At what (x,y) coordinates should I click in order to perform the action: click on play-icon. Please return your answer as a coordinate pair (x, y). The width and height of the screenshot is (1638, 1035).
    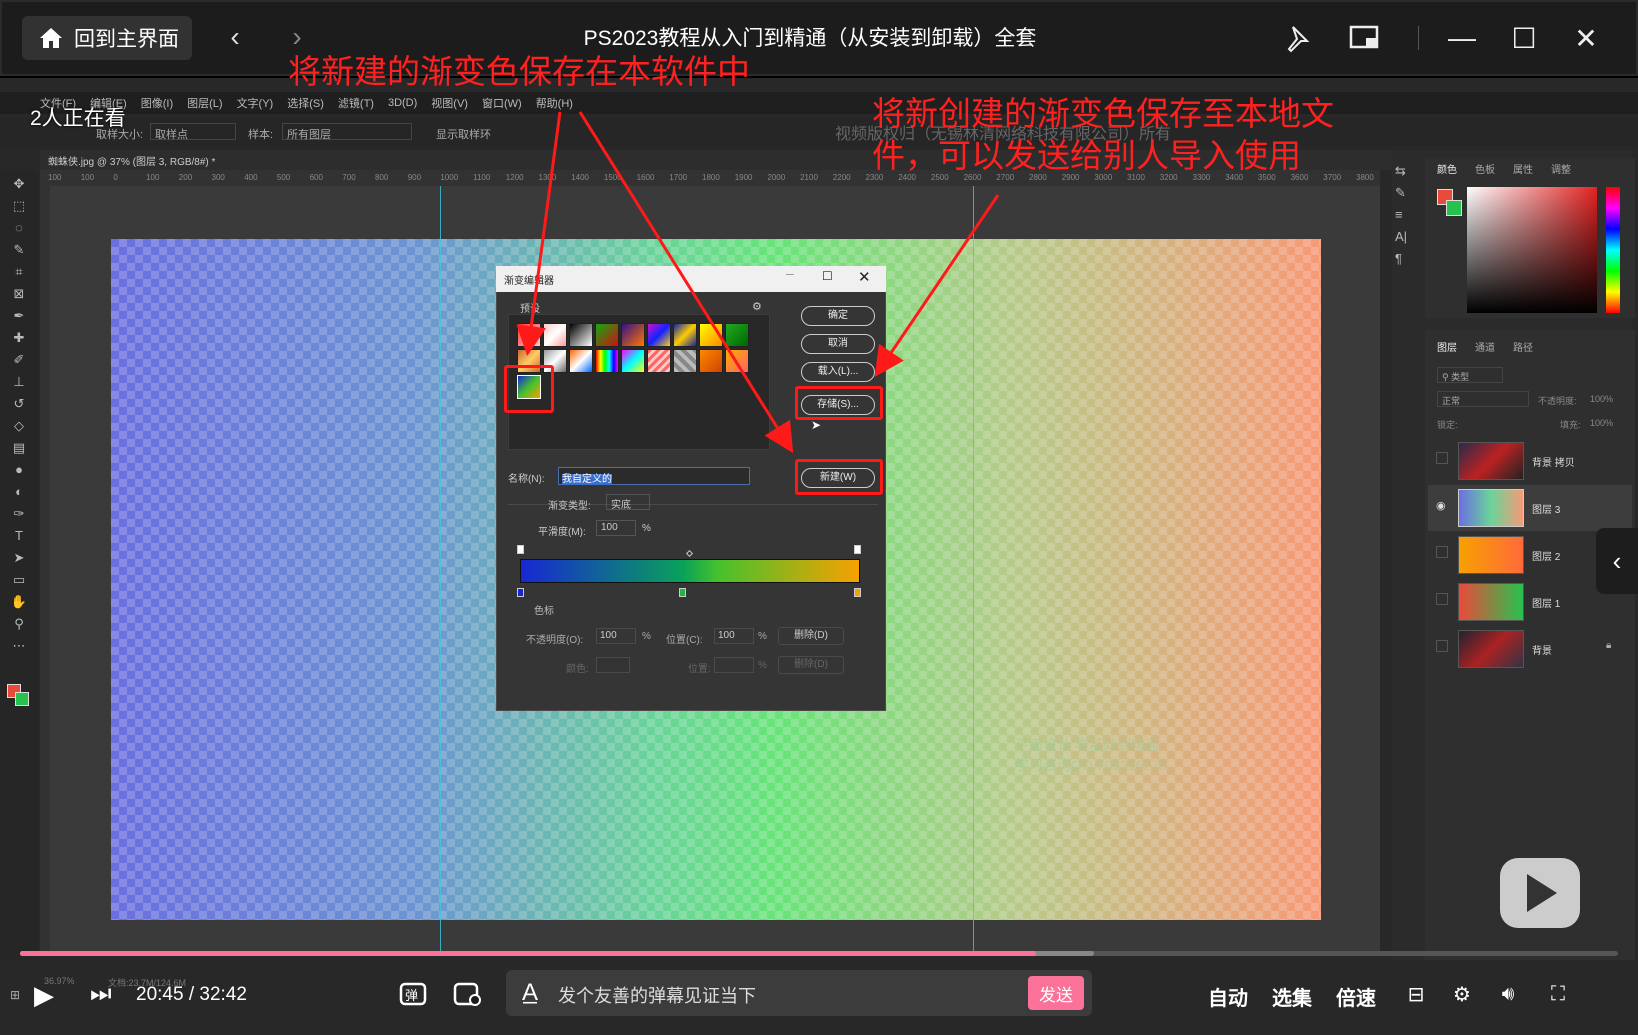
    Looking at the image, I should click on (1542, 893).